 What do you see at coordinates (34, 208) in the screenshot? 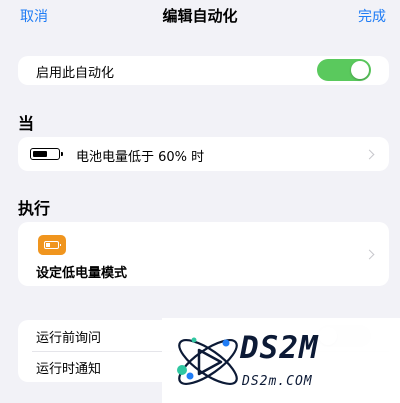
I see `do-section-title: 执行` at bounding box center [34, 208].